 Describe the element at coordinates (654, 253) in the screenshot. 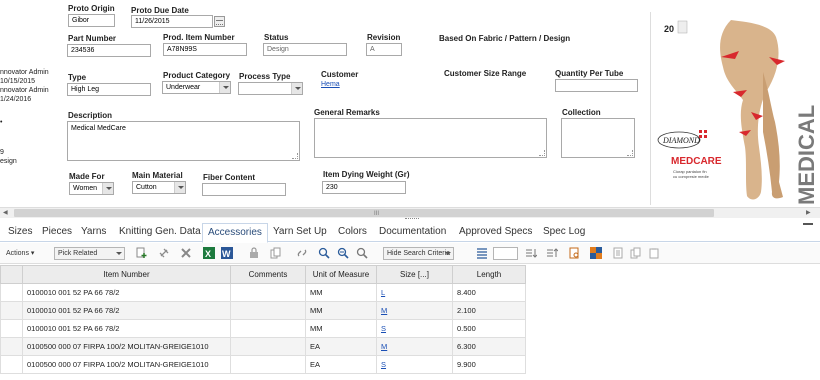

I see `paste-icon` at that location.